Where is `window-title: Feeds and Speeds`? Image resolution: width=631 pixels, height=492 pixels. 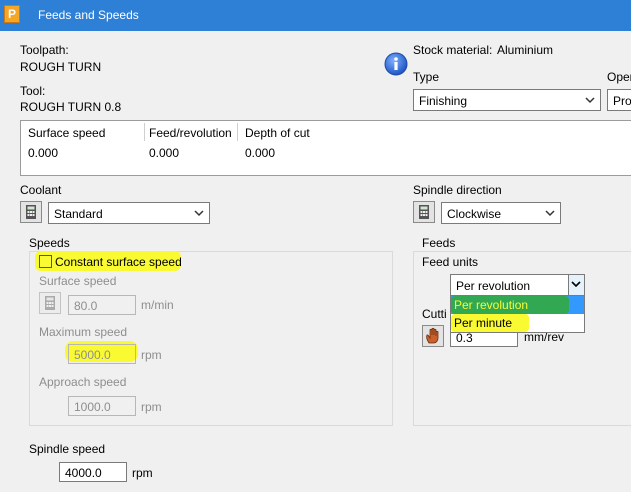 window-title: Feeds and Speeds is located at coordinates (88, 15).